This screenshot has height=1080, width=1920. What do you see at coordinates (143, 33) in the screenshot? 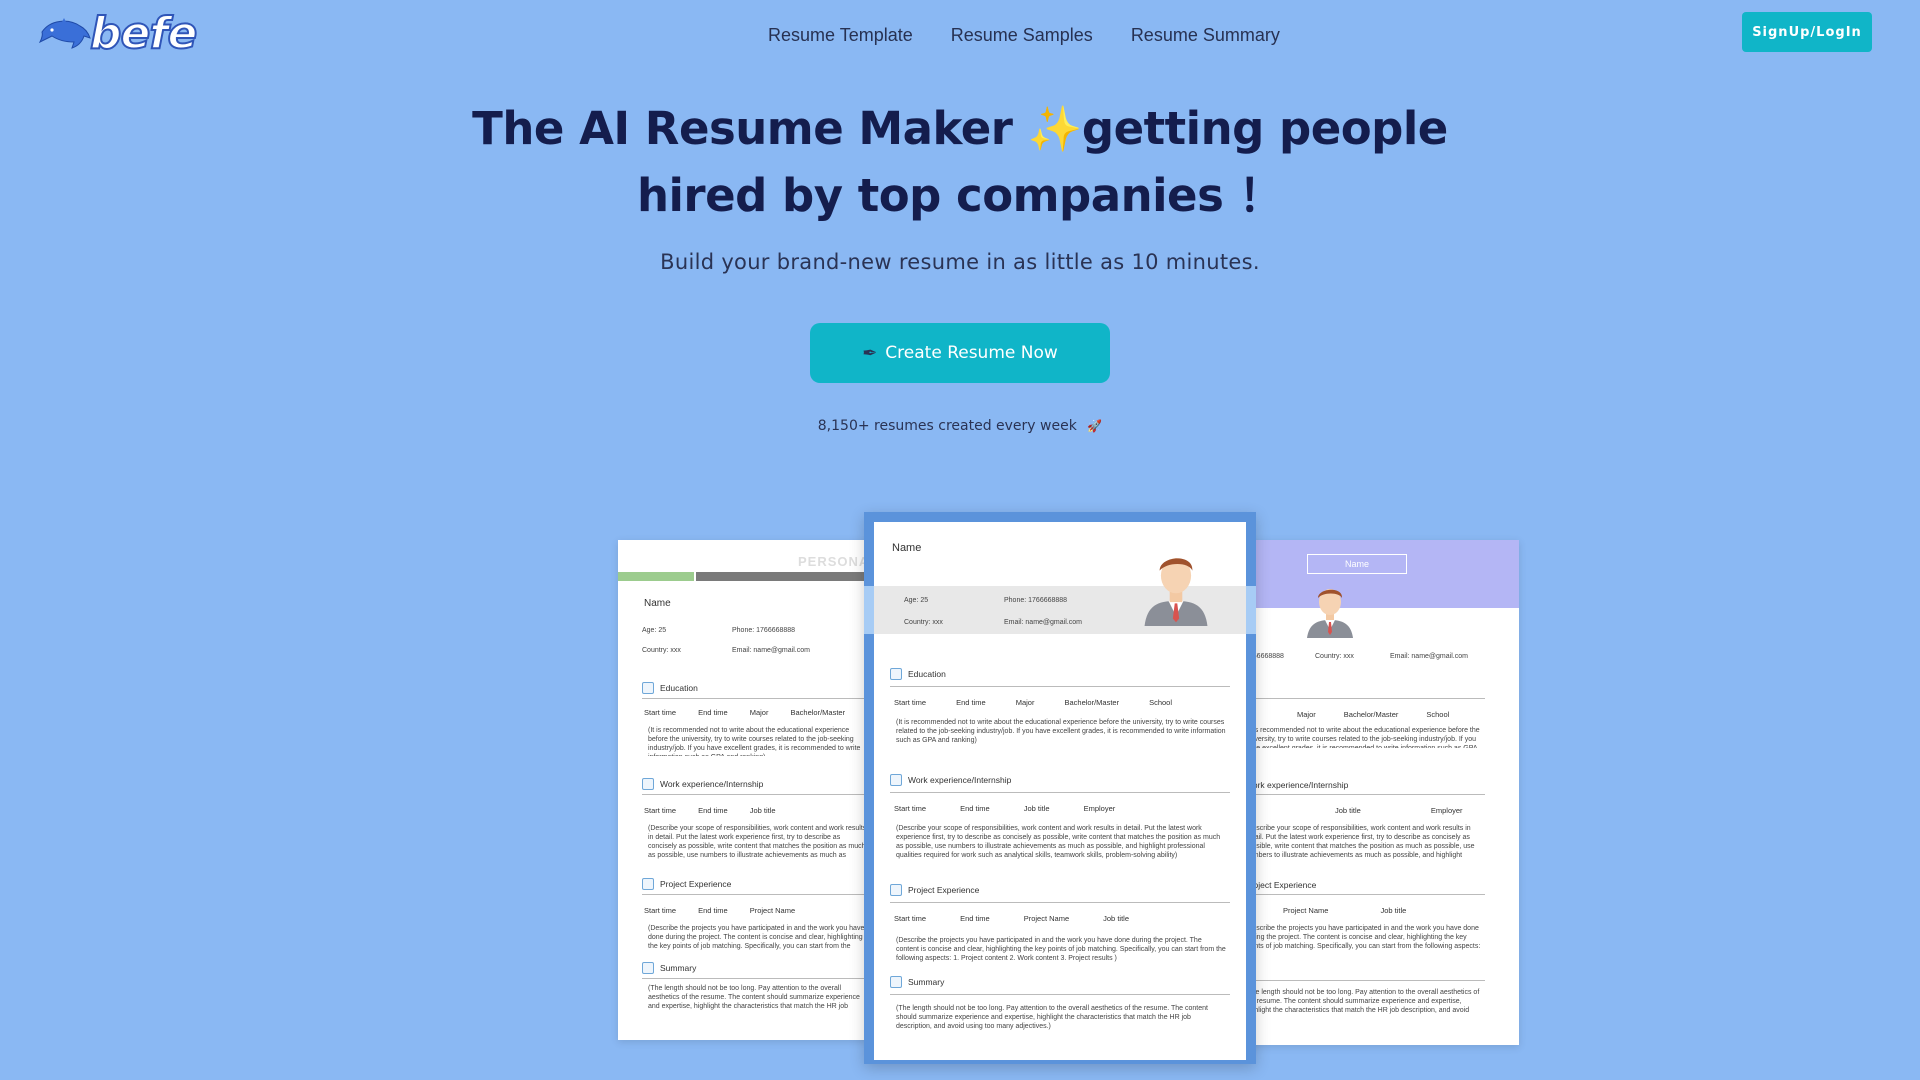
I see `logo-text: befe` at bounding box center [143, 33].